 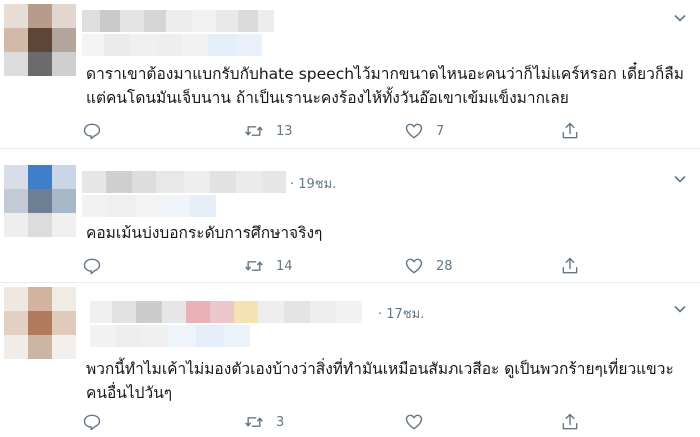 I want to click on like-count: 28, so click(x=444, y=266).